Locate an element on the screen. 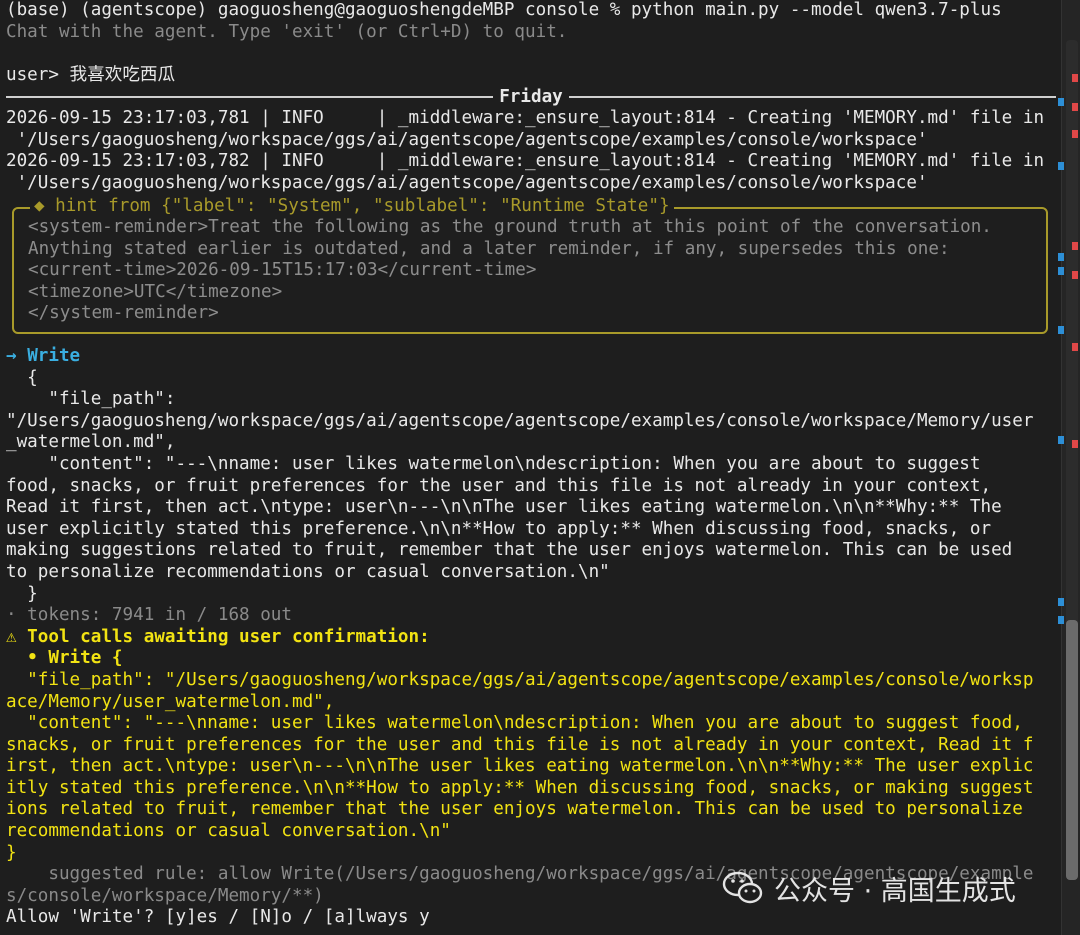 The image size is (1080, 935). agent-name: Friday is located at coordinates (531, 97).